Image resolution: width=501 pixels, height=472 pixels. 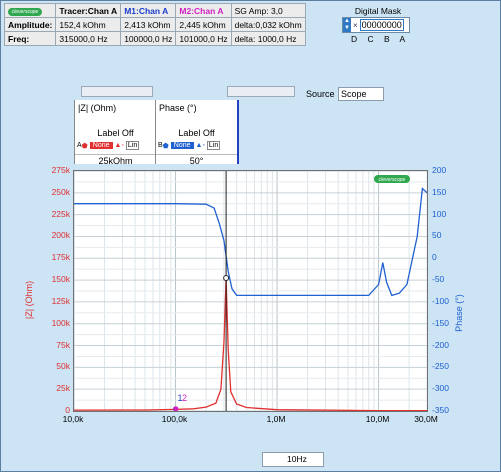 I want to click on blank-field-right, so click(x=261, y=91).